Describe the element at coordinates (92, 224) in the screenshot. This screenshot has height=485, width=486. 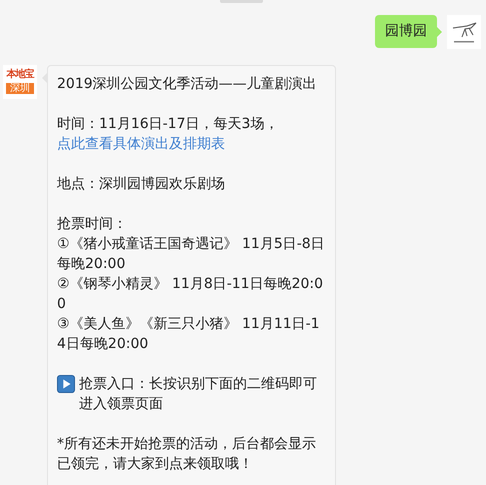
I see `message-text: 抢票时间：` at that location.